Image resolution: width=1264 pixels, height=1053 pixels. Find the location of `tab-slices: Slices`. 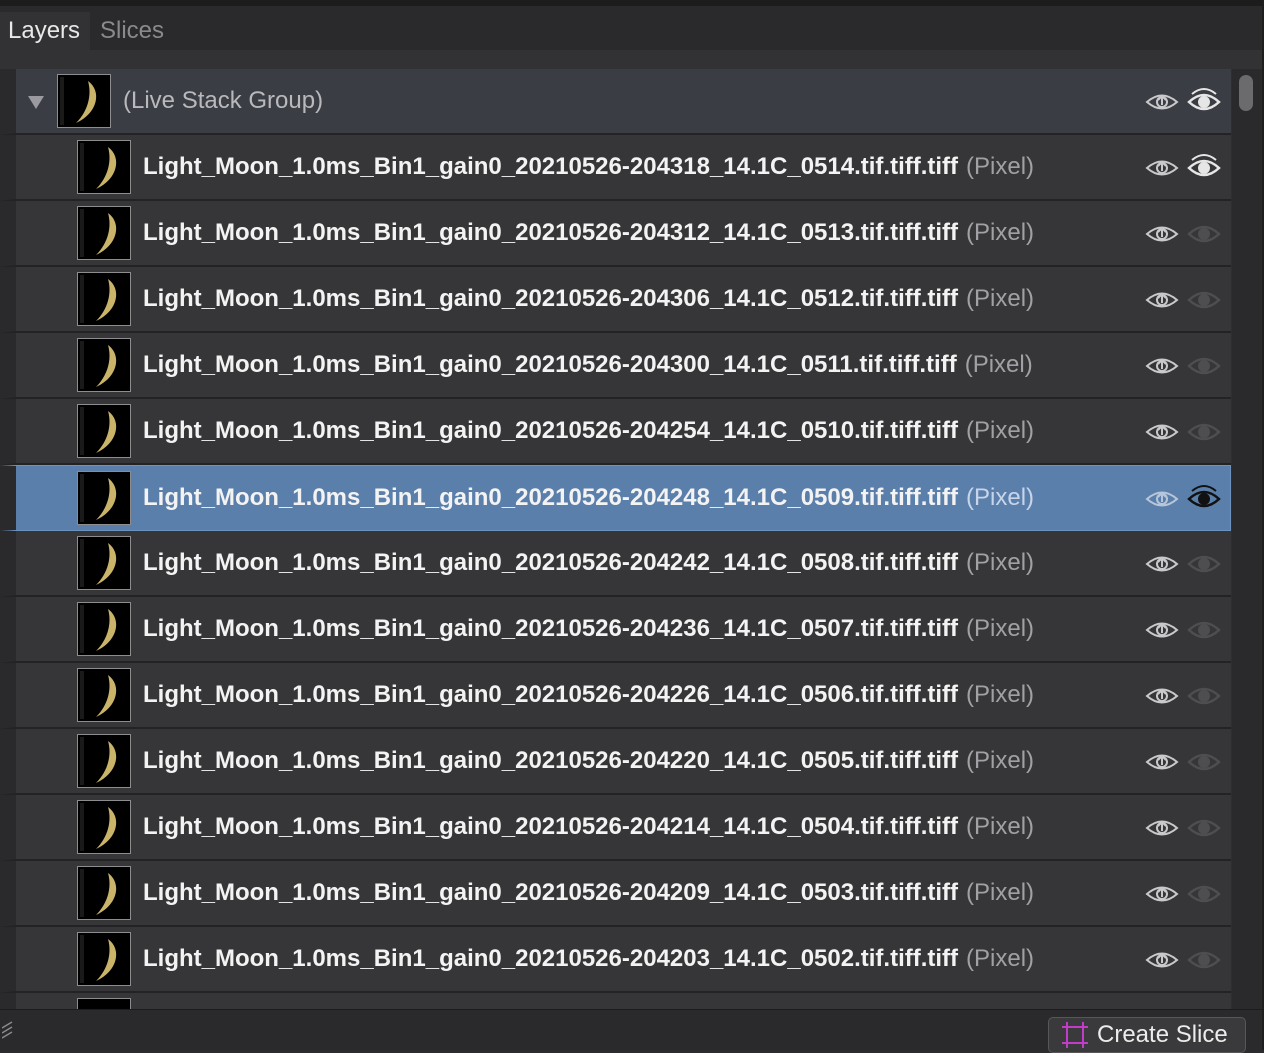

tab-slices: Slices is located at coordinates (135, 31).